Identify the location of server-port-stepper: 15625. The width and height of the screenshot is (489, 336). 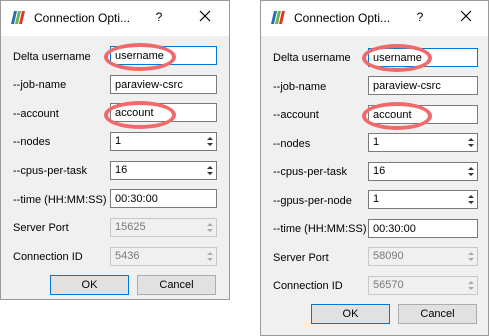
(163, 227).